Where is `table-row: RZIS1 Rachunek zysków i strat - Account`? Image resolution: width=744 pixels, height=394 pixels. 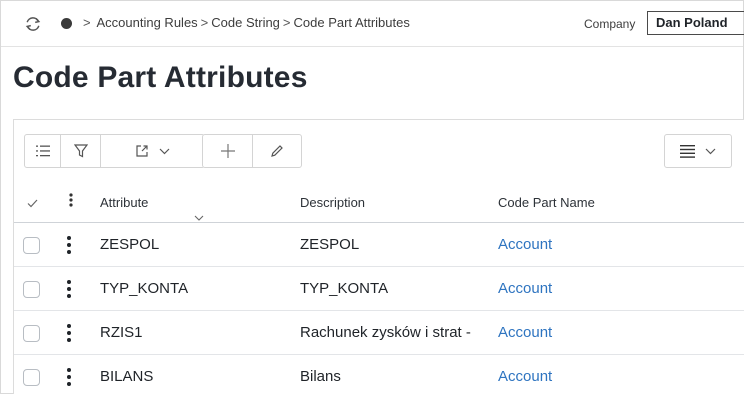 table-row: RZIS1 Rachunek zysków i strat - Account is located at coordinates (379, 333).